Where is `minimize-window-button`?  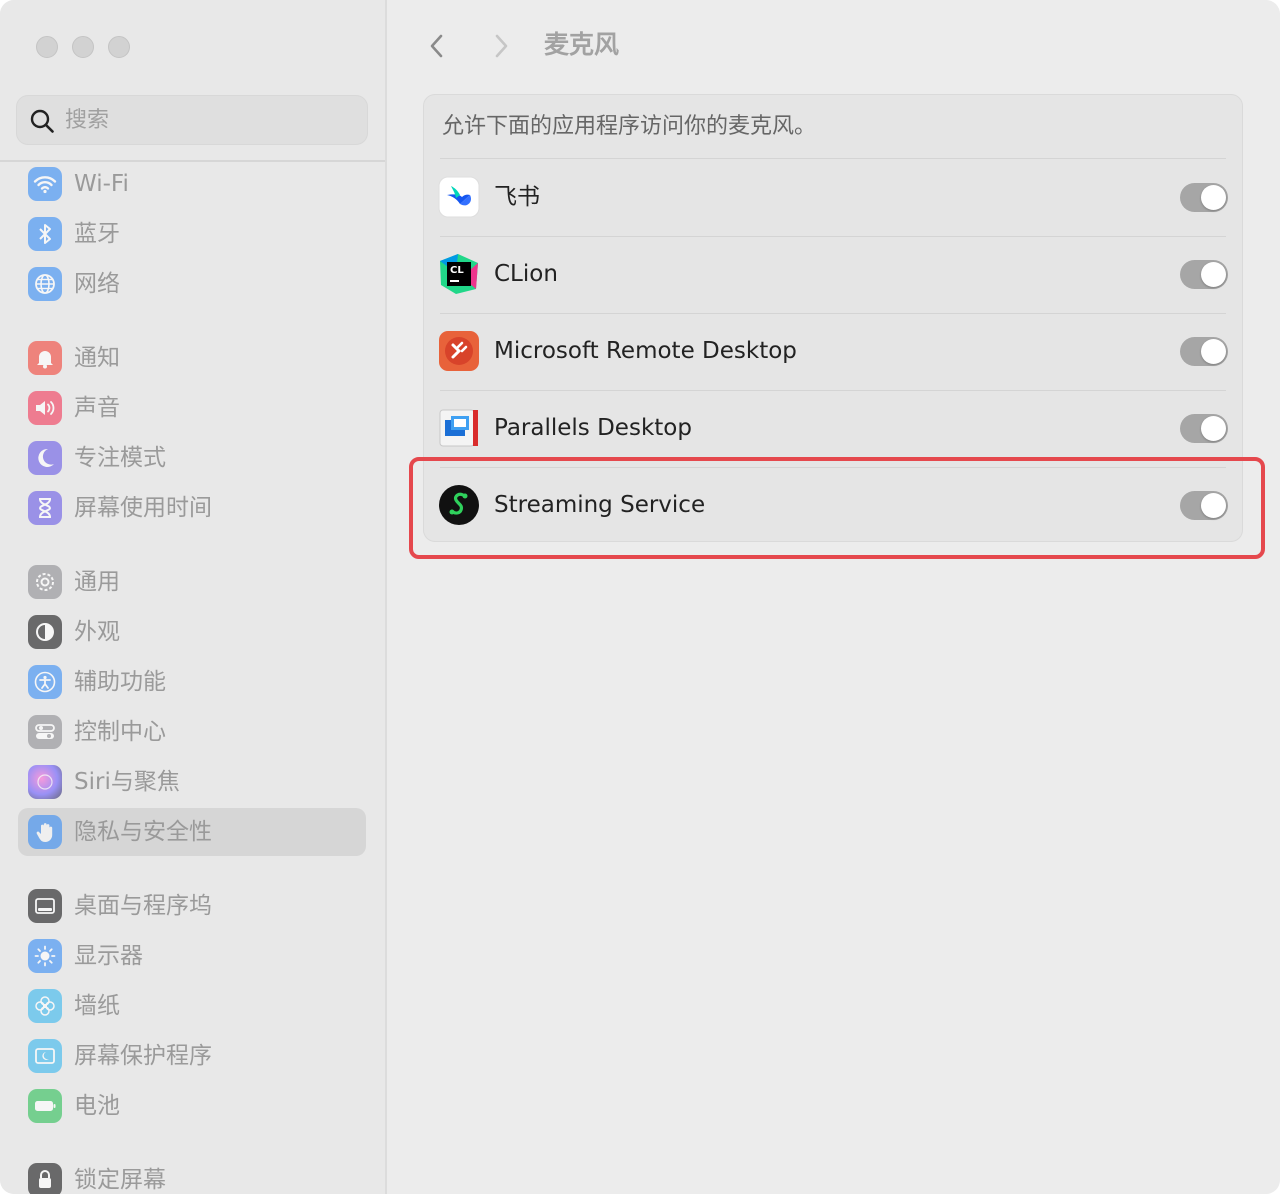
minimize-window-button is located at coordinates (83, 47).